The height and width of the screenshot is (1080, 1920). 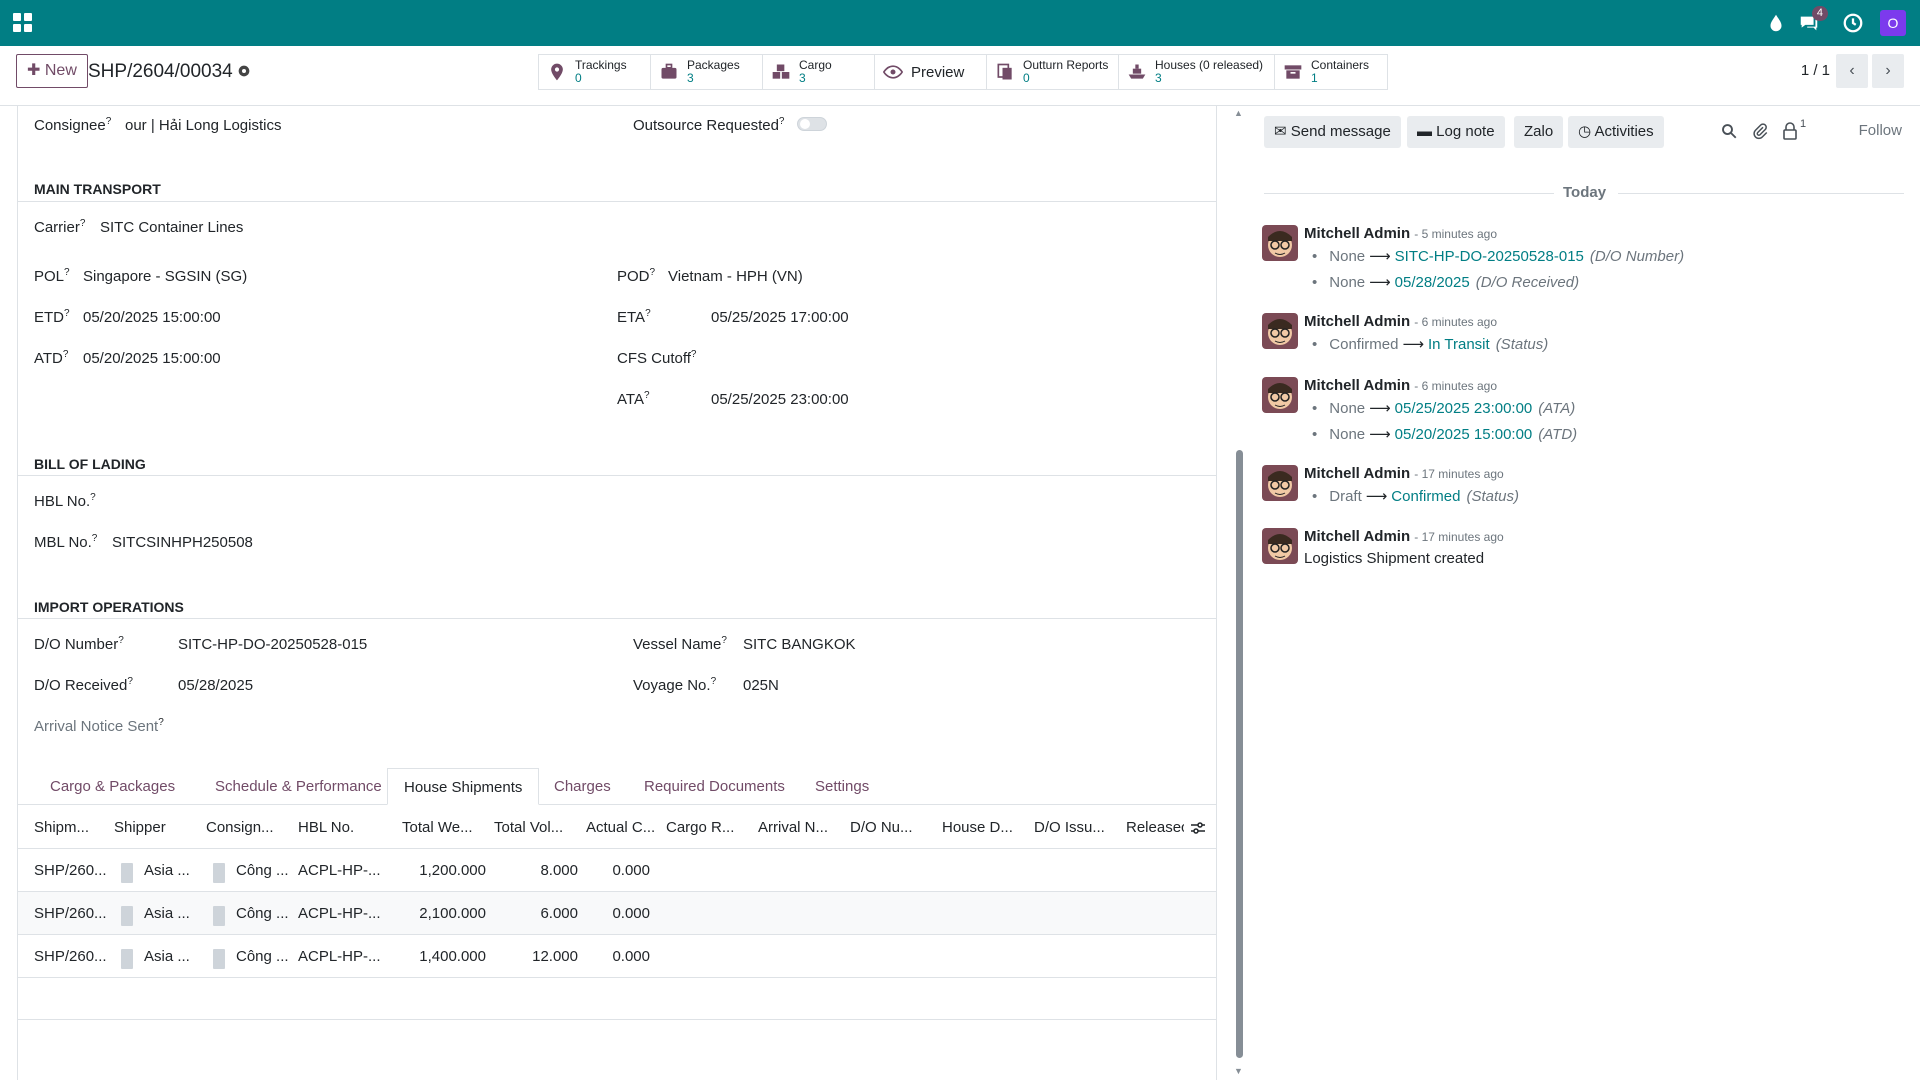 What do you see at coordinates (799, 644) in the screenshot?
I see `vessel-name-field: SITC BANGKOK` at bounding box center [799, 644].